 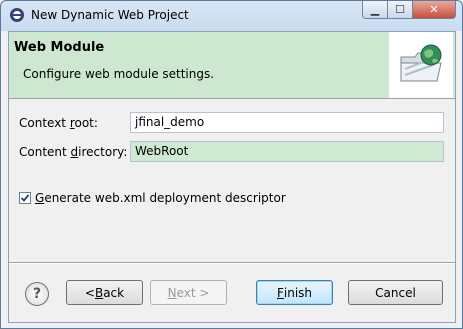 I want to click on generate-descriptor-option: Generate web.xml deployment descriptor, so click(x=152, y=198).